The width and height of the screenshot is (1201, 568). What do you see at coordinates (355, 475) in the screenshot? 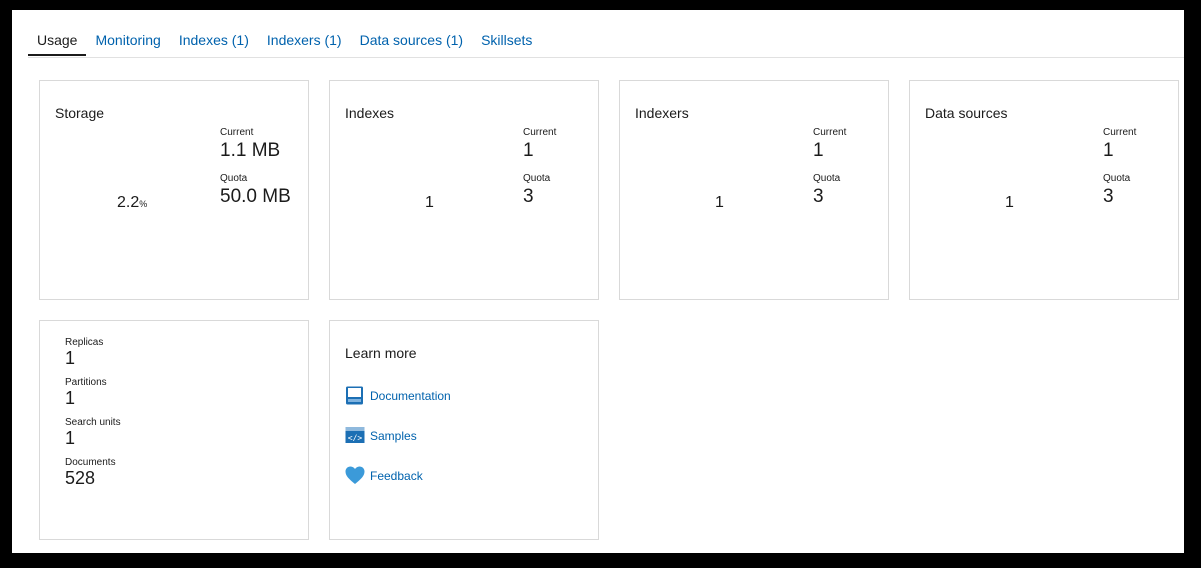
I see `heart-icon` at bounding box center [355, 475].